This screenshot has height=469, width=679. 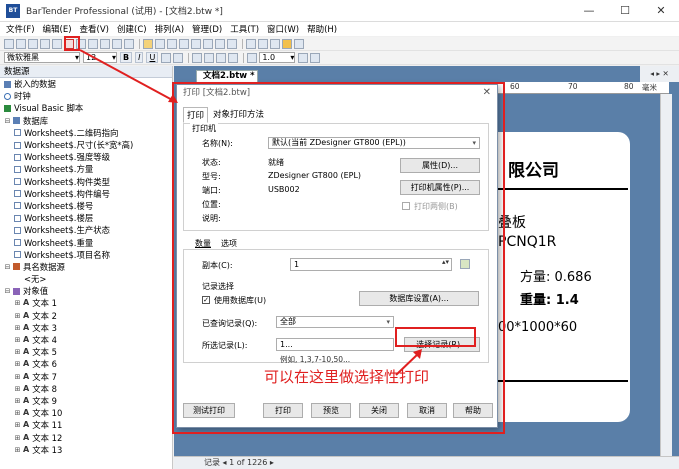 What do you see at coordinates (220, 43) in the screenshot?
I see `rfid-tool-icon` at bounding box center [220, 43].